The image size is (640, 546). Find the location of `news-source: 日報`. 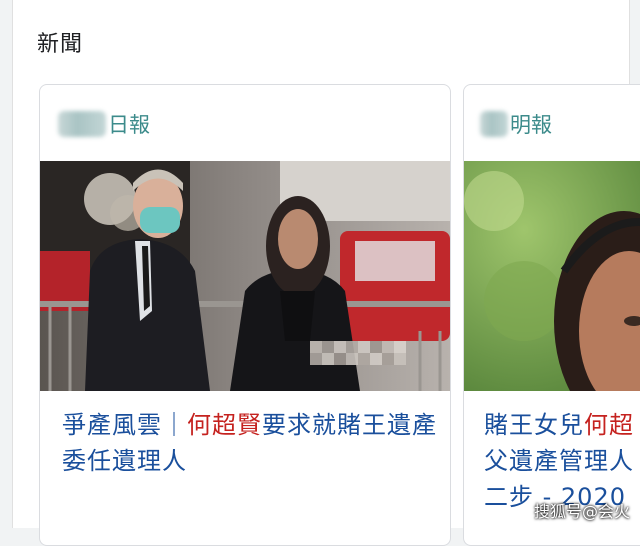

news-source: 日報 is located at coordinates (104, 124).